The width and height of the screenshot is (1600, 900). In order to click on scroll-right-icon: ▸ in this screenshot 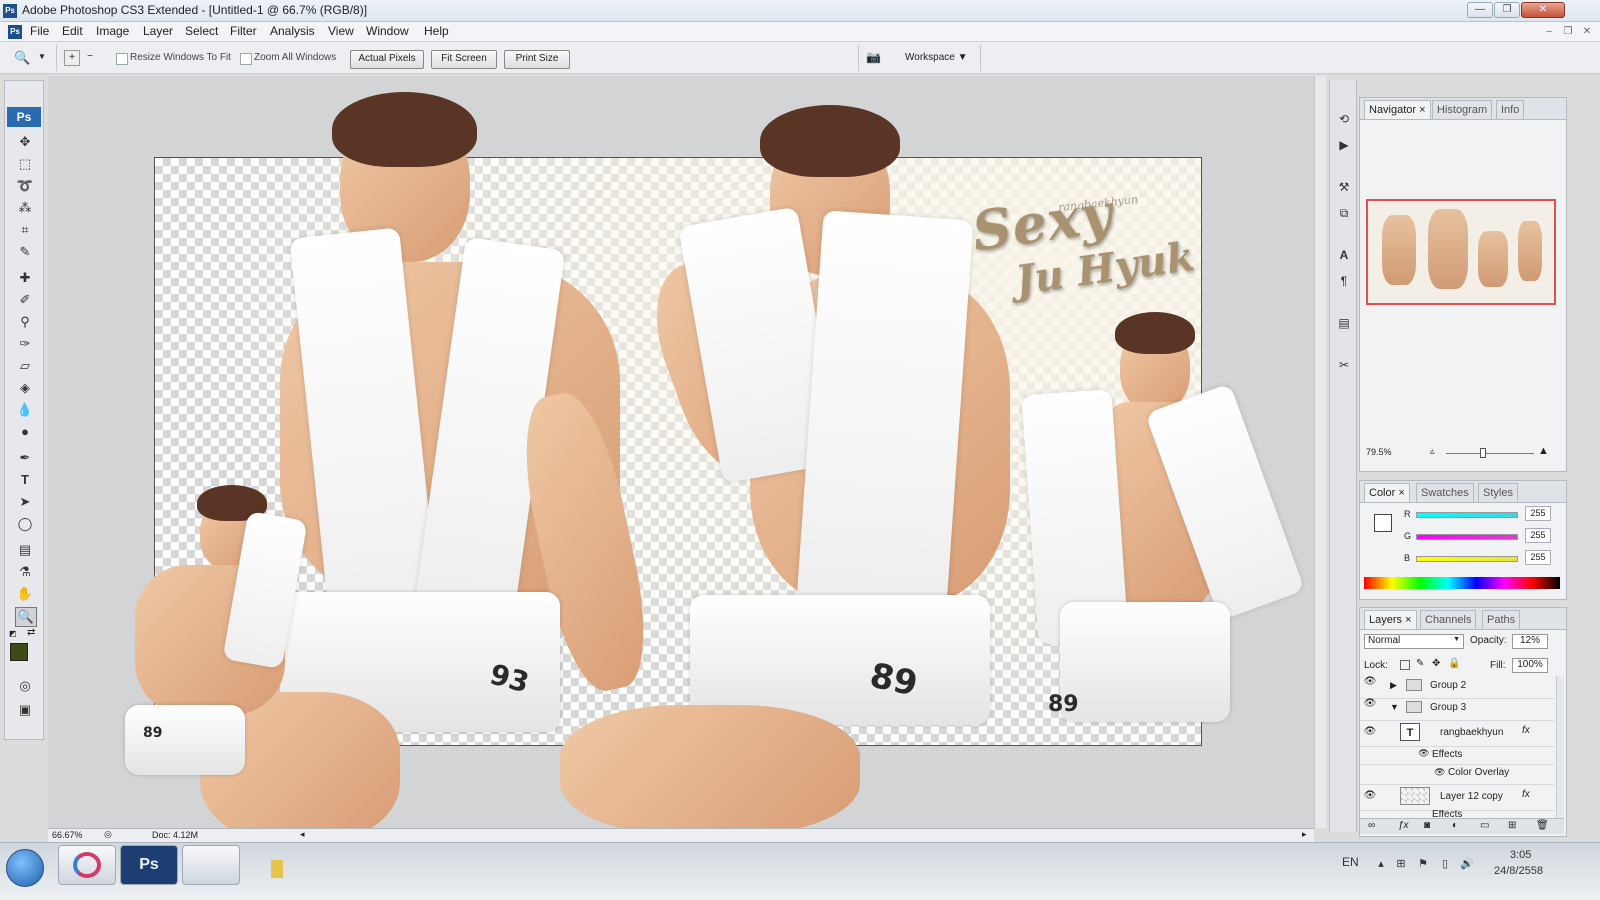, I will do `click(1304, 834)`.